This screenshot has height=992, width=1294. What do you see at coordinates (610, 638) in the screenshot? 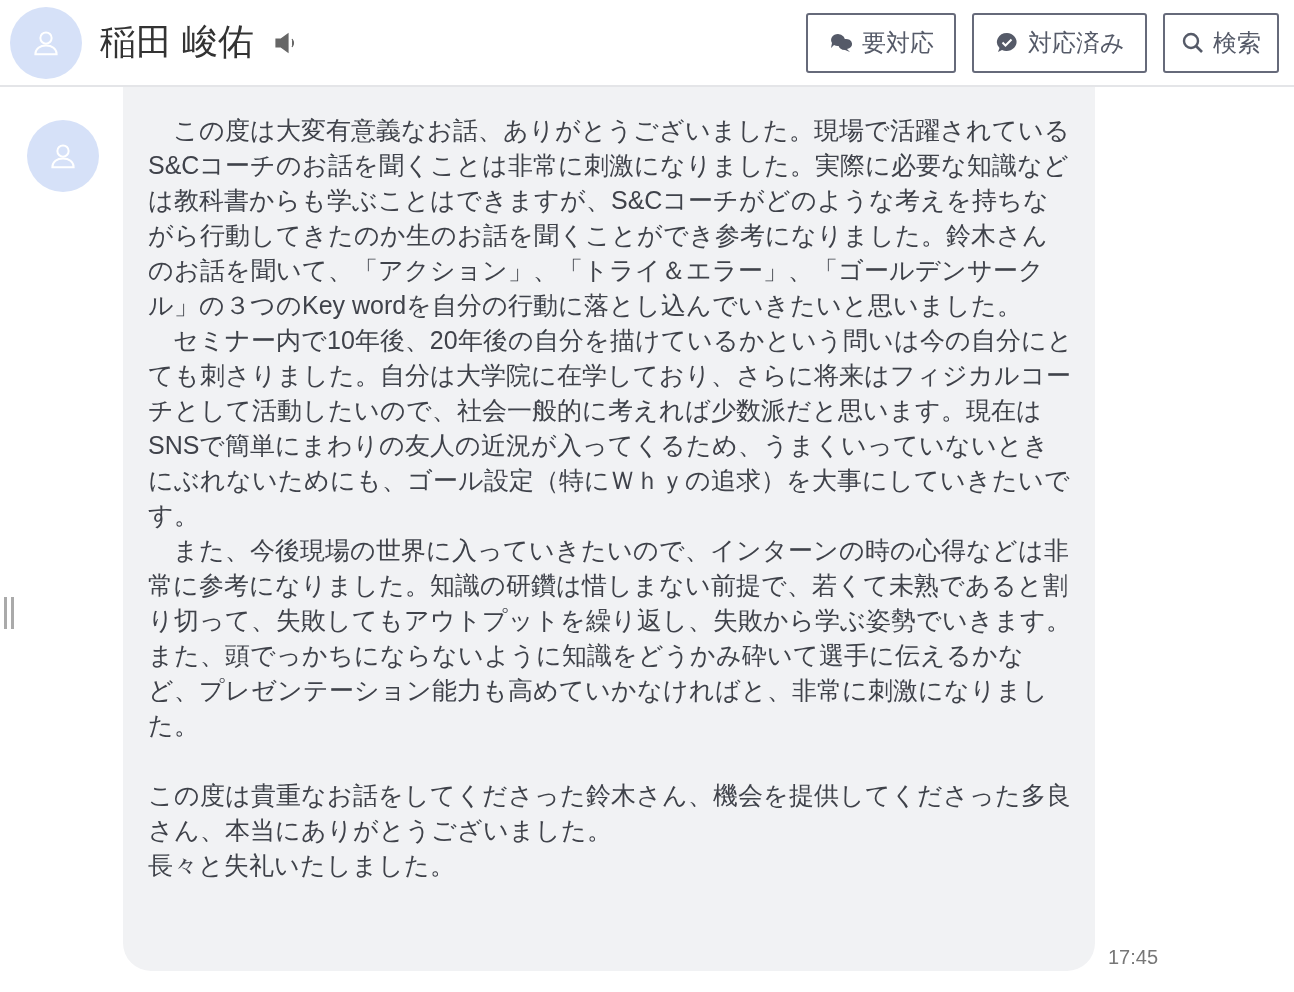
I see `message-paragraph: また、今後現場の世界に入っていきたいので、インターンの時の心得などは非常に参考になりました。知識の研鑽は惜しまない前提で、若くて未熟であると割り切って、失敗してもアウトプットを繰り返し、失敗から学ぶ姿勢でいきます。また、頭でっかちにならないように知識をどうかみ砕いて選手に伝えるかなど、プレゼンテーション能力も高めていかなければと、非常に刺激になりました。` at bounding box center [610, 638].